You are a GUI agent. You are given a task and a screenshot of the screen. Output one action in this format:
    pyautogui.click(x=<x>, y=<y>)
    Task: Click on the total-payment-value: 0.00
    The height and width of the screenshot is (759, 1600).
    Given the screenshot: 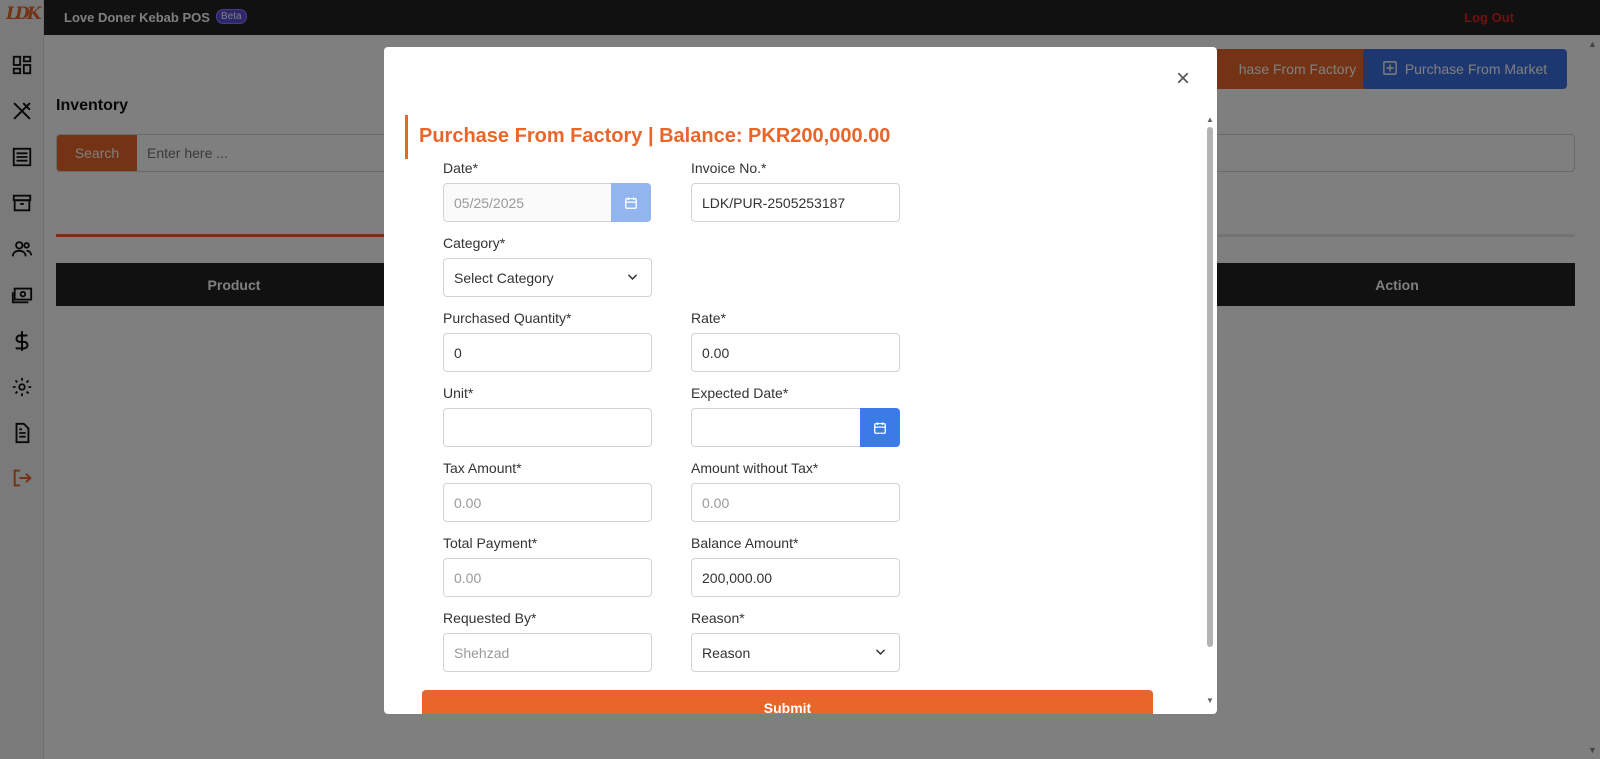 What is the action you would take?
    pyautogui.click(x=468, y=577)
    